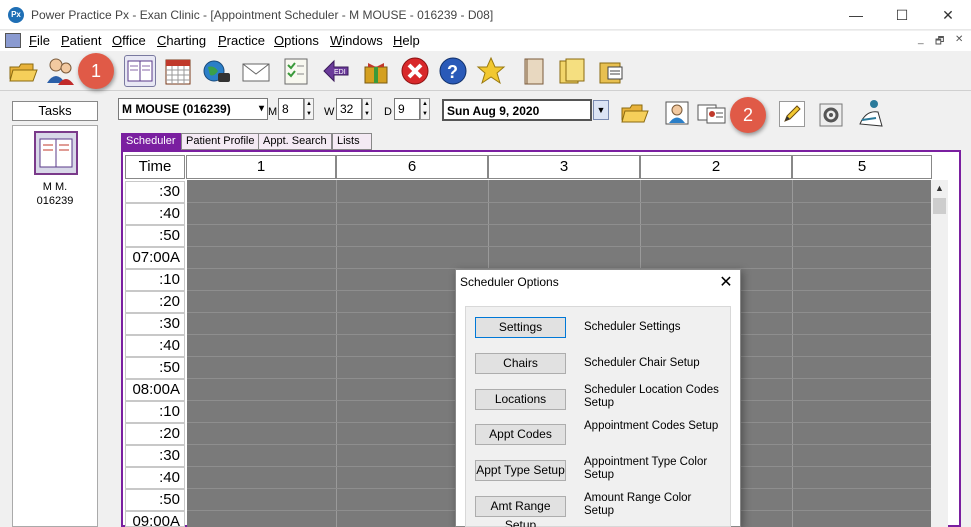 The height and width of the screenshot is (527, 971). Describe the element at coordinates (948, 15) in the screenshot. I see `close-button: ✕` at that location.